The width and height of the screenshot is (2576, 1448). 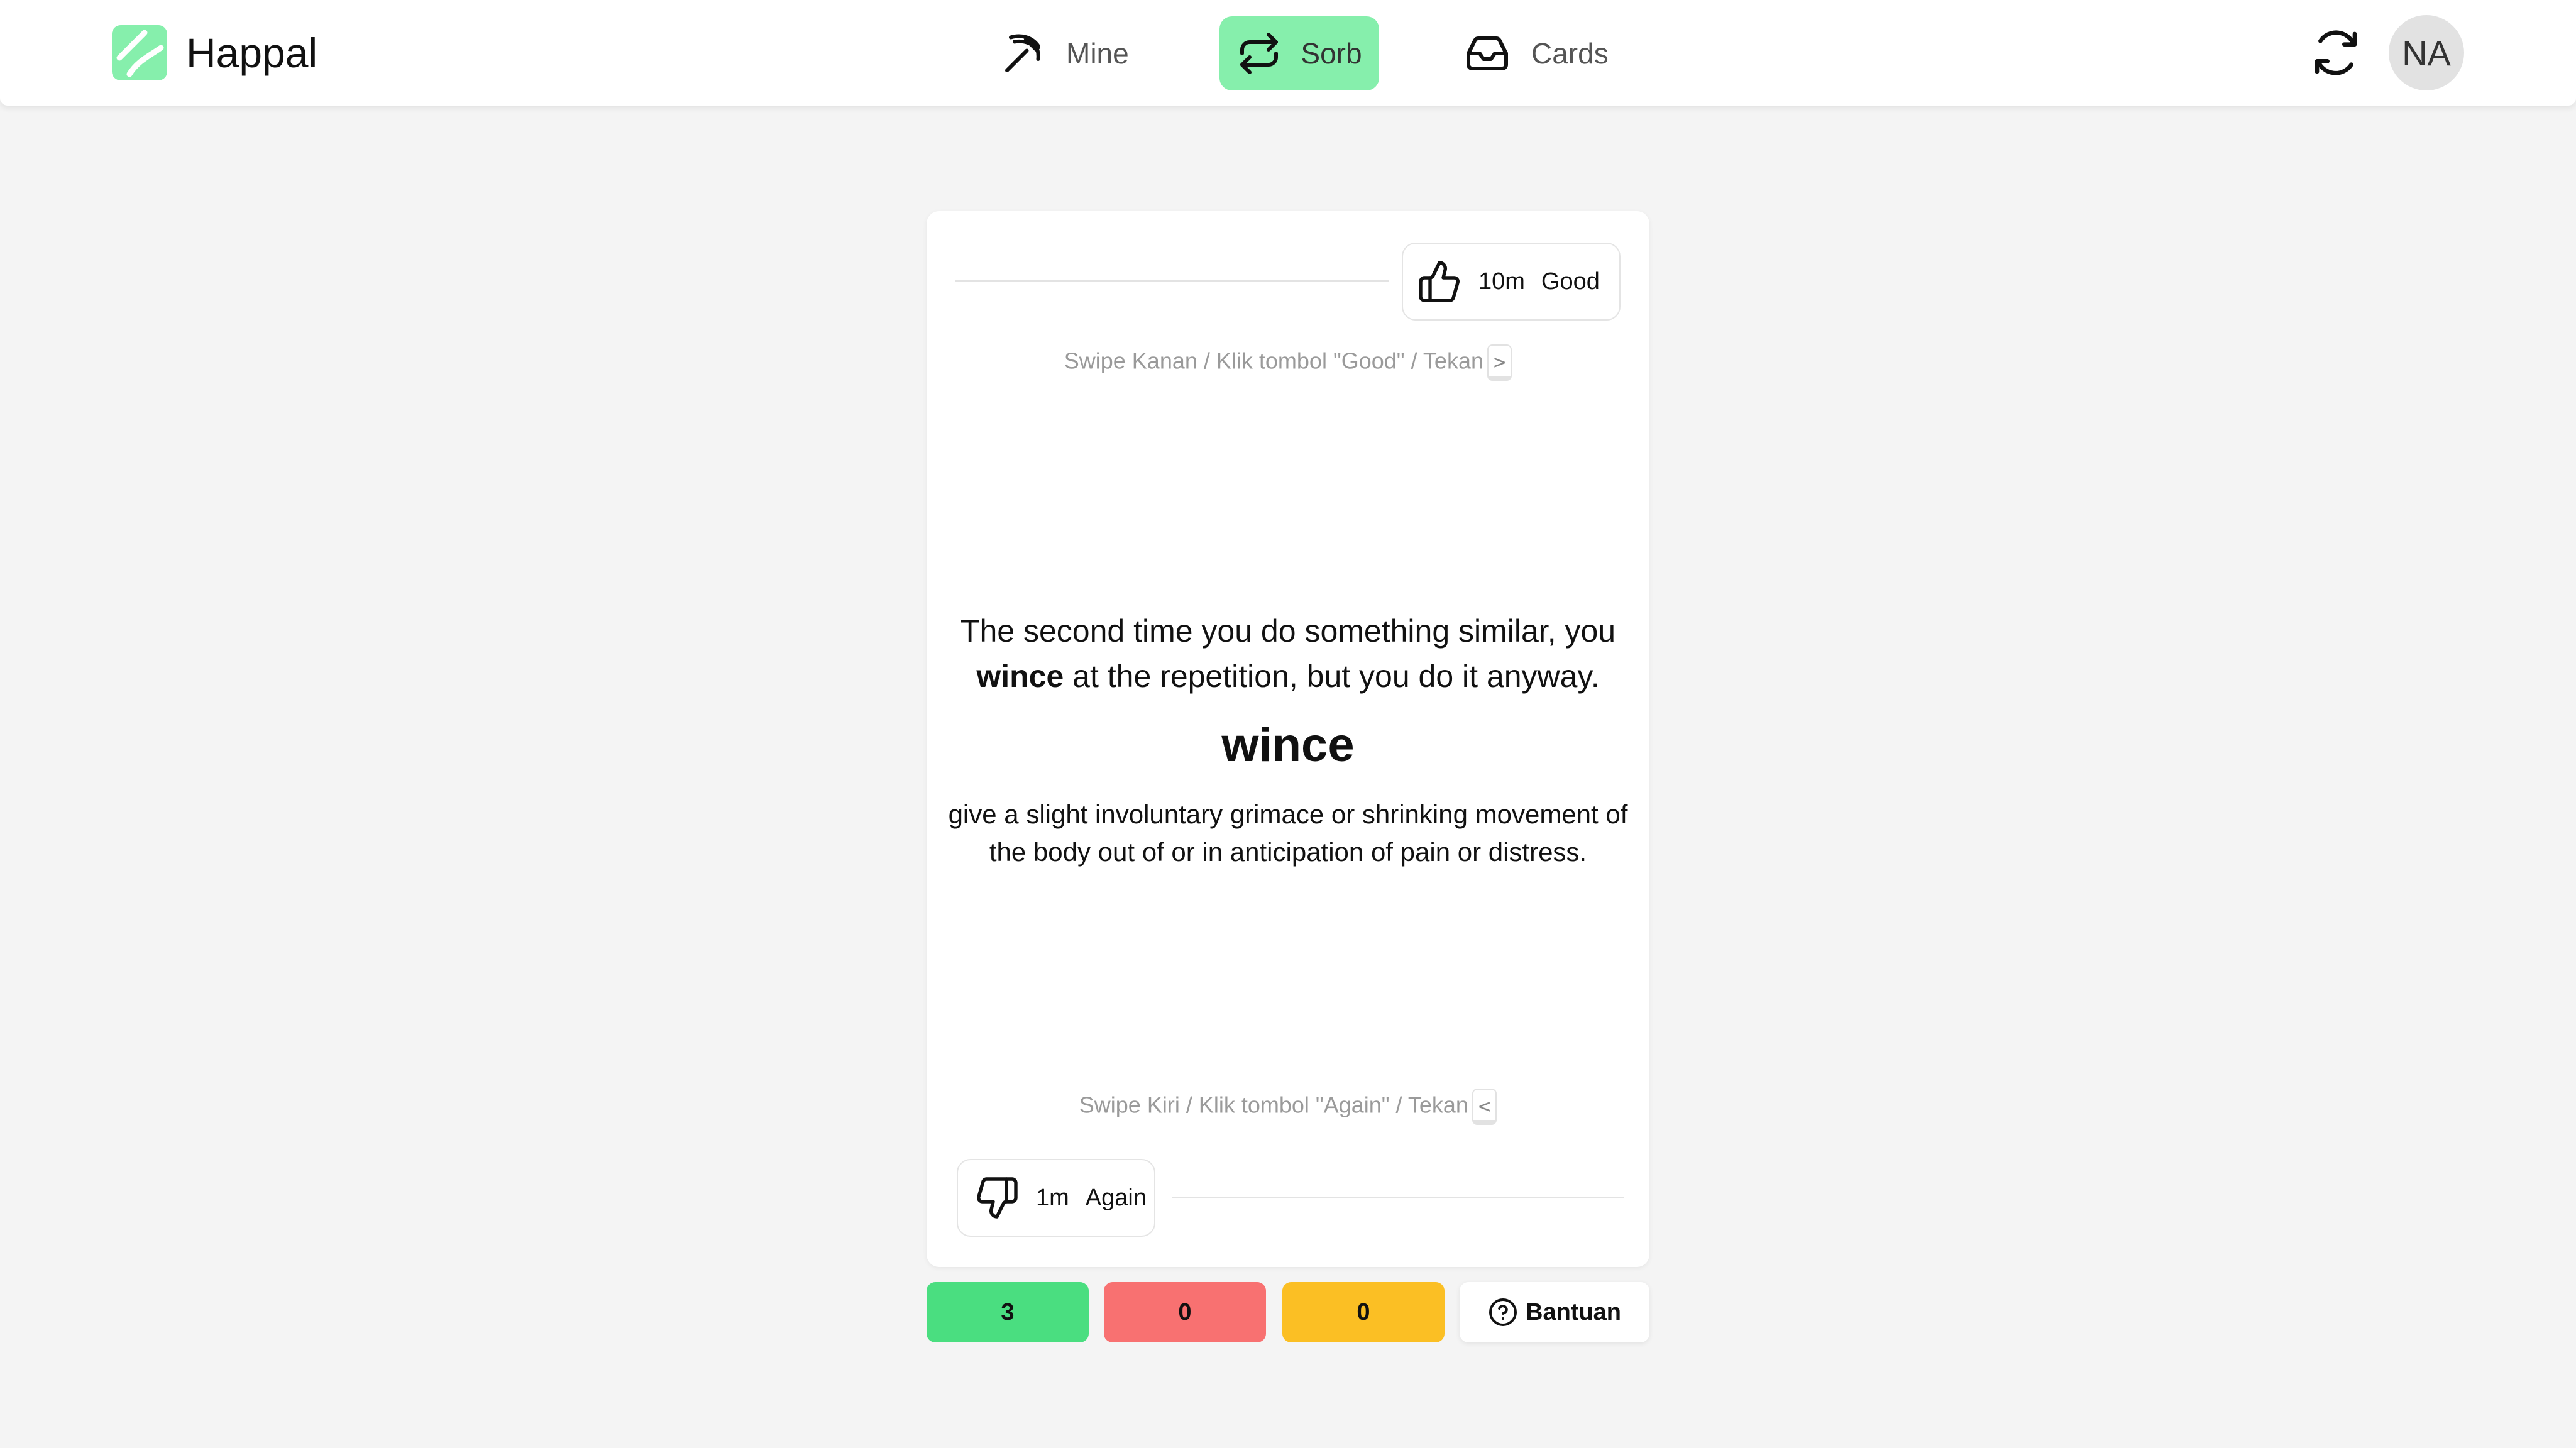 What do you see at coordinates (1398, 1197) in the screenshot?
I see `divider-bottom` at bounding box center [1398, 1197].